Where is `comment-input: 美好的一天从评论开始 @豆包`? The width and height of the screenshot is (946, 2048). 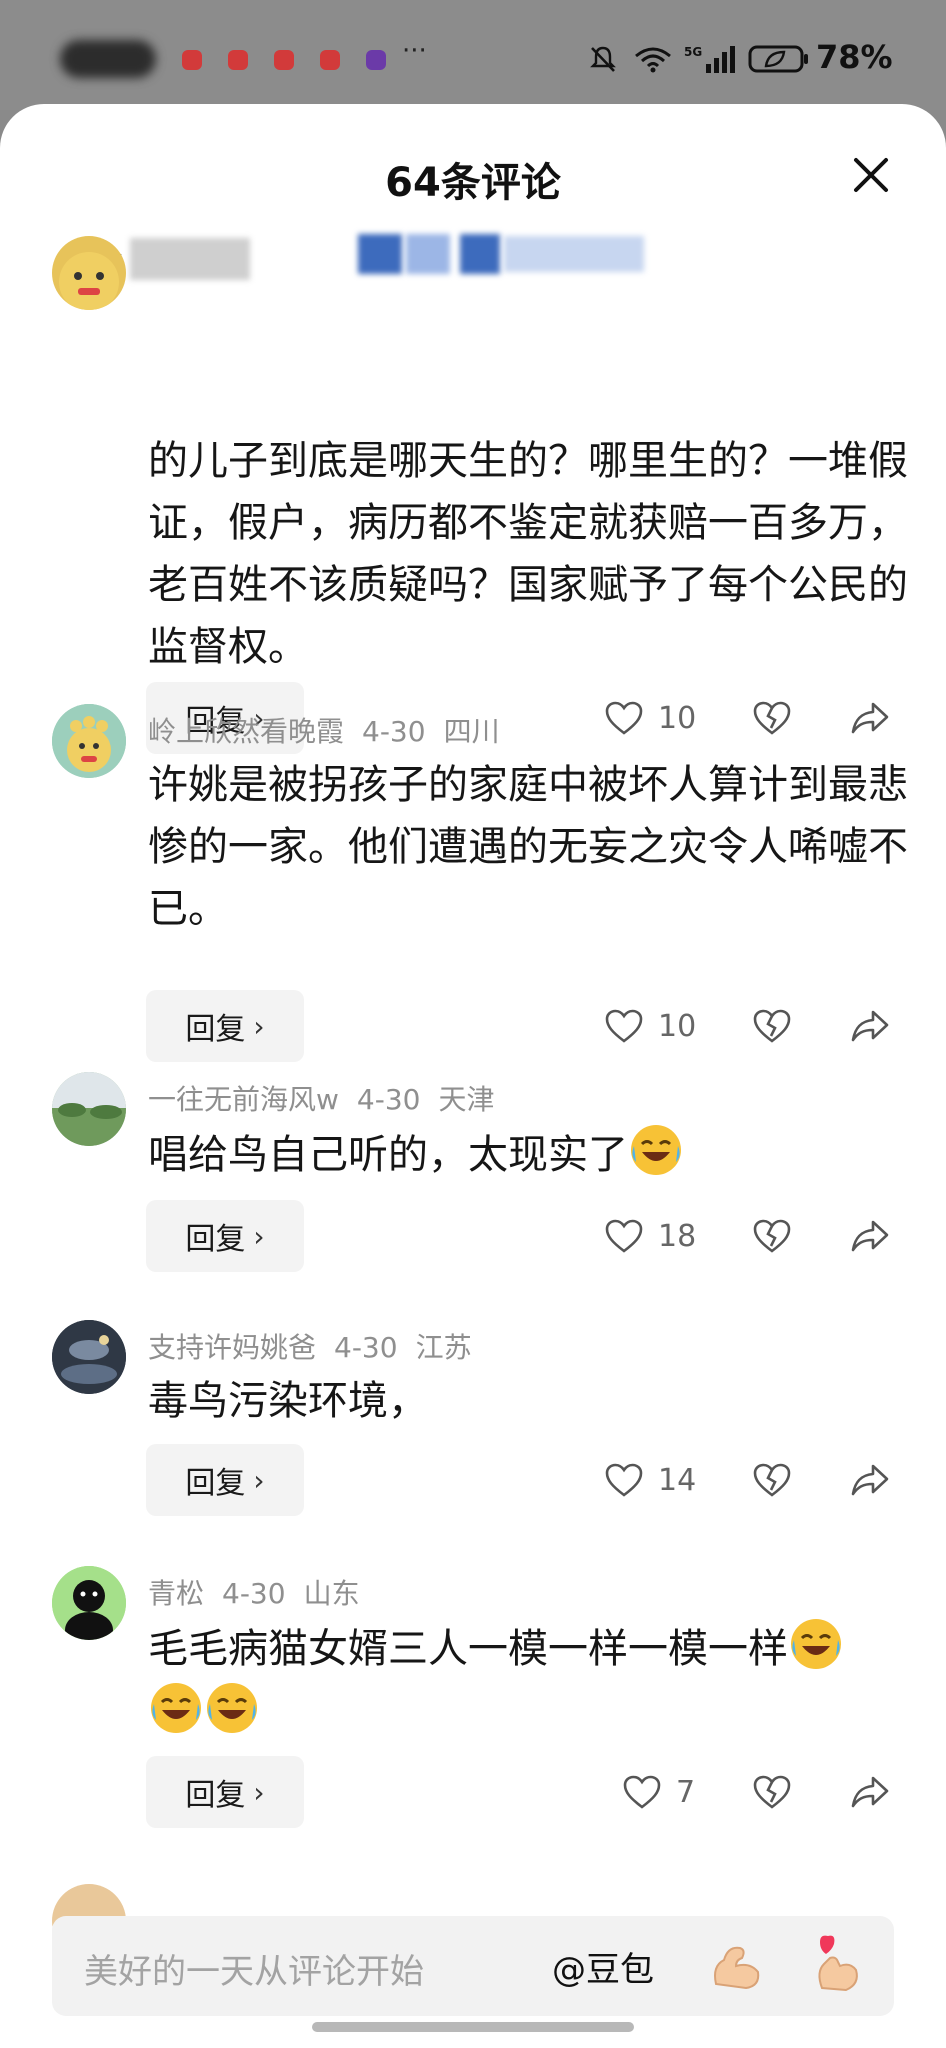 comment-input: 美好的一天从评论开始 @豆包 is located at coordinates (473, 1966).